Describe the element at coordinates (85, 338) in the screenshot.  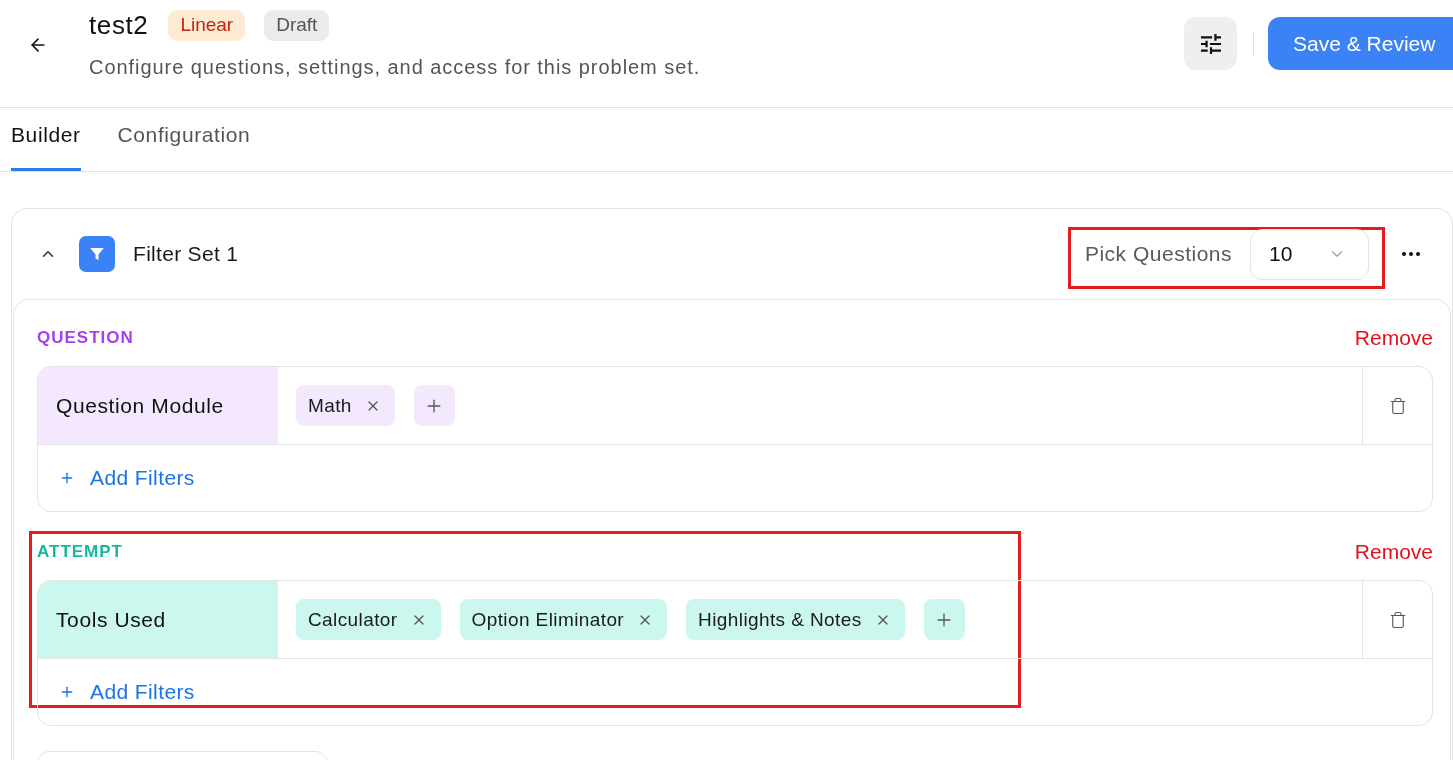
I see `group-heading: QUESTION` at that location.